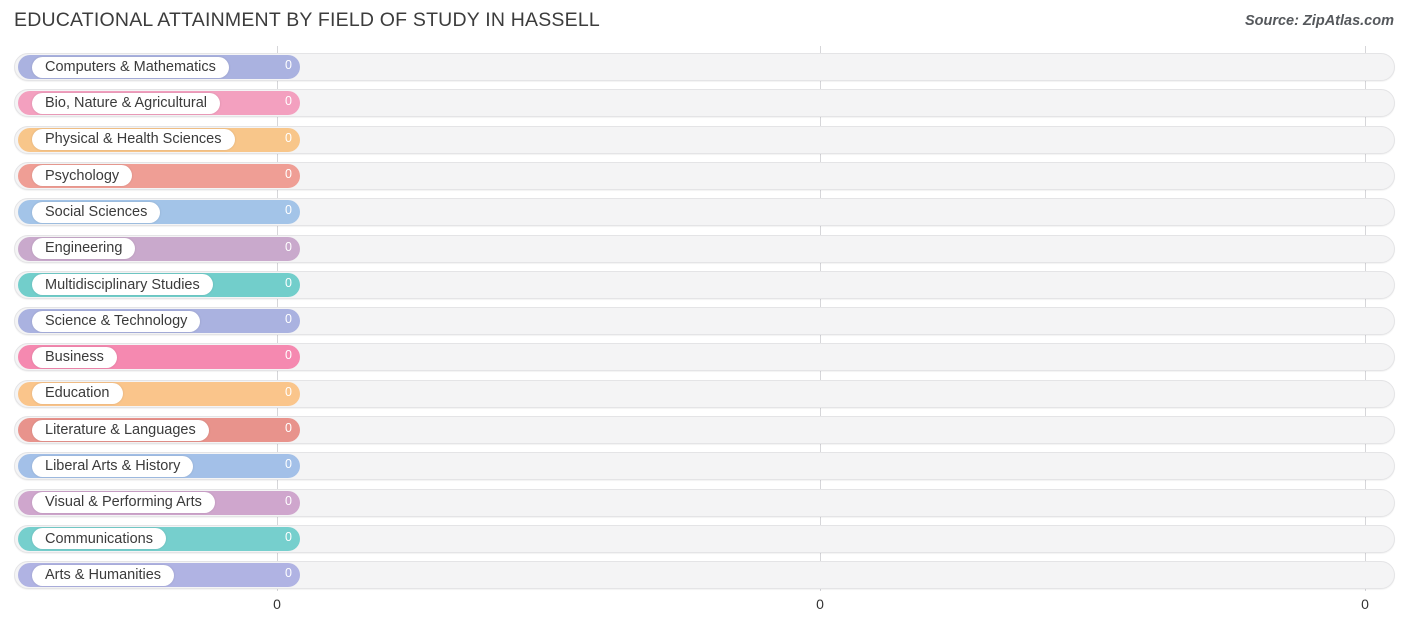 The image size is (1406, 631). I want to click on bar-row: 0 Engineering, so click(704, 248).